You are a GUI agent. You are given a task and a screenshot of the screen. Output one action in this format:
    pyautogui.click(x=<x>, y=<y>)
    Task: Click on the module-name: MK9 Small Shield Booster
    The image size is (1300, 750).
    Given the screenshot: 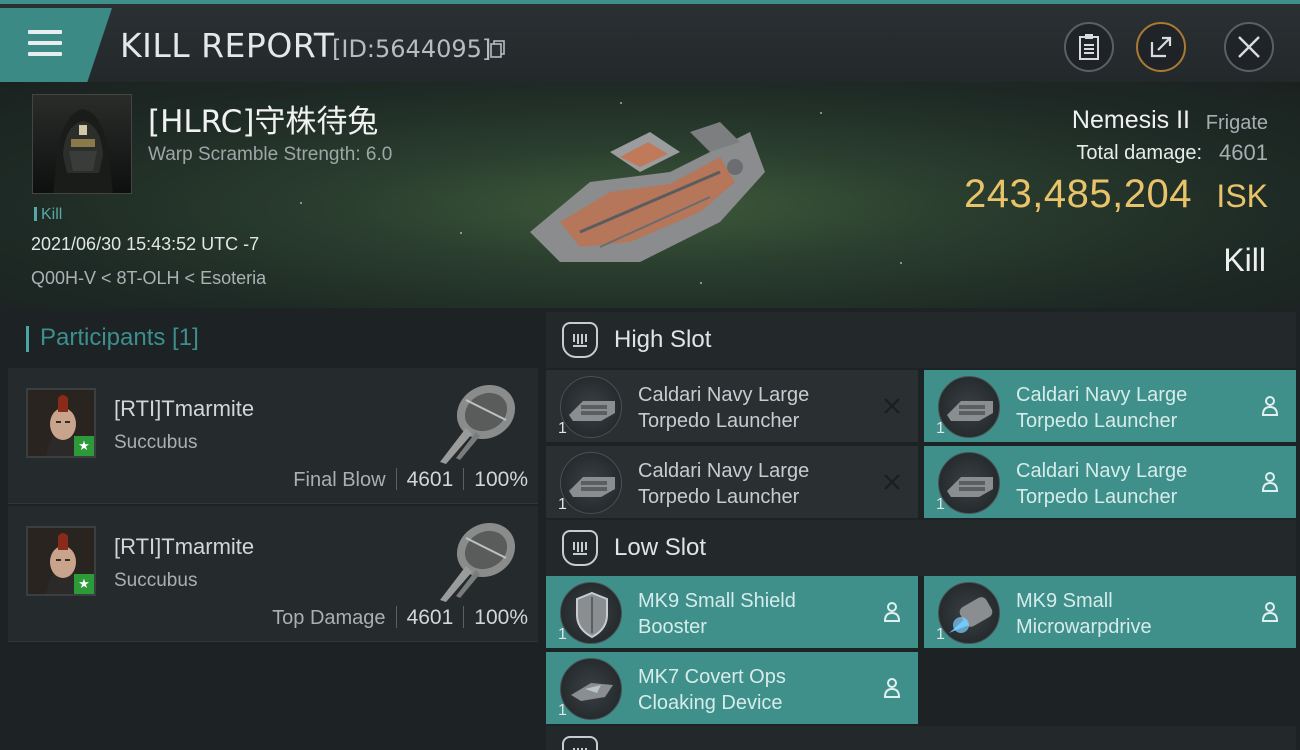 What is the action you would take?
    pyautogui.click(x=717, y=614)
    